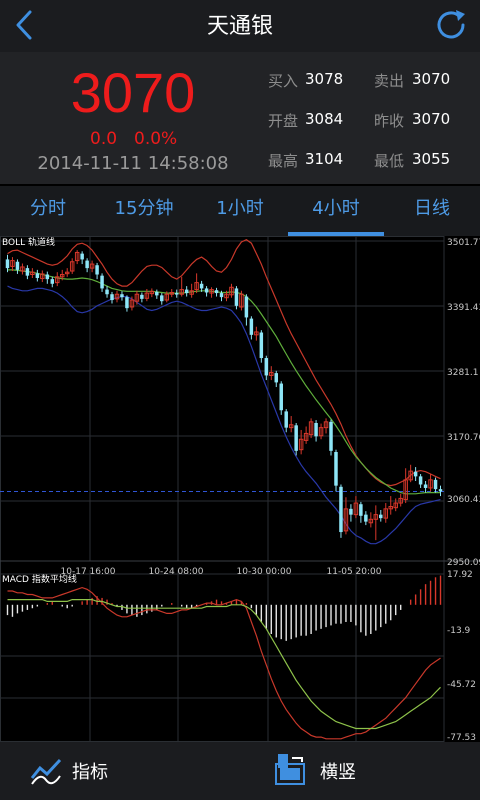 The height and width of the screenshot is (800, 480). I want to click on price-change: 0.0, so click(104, 139).